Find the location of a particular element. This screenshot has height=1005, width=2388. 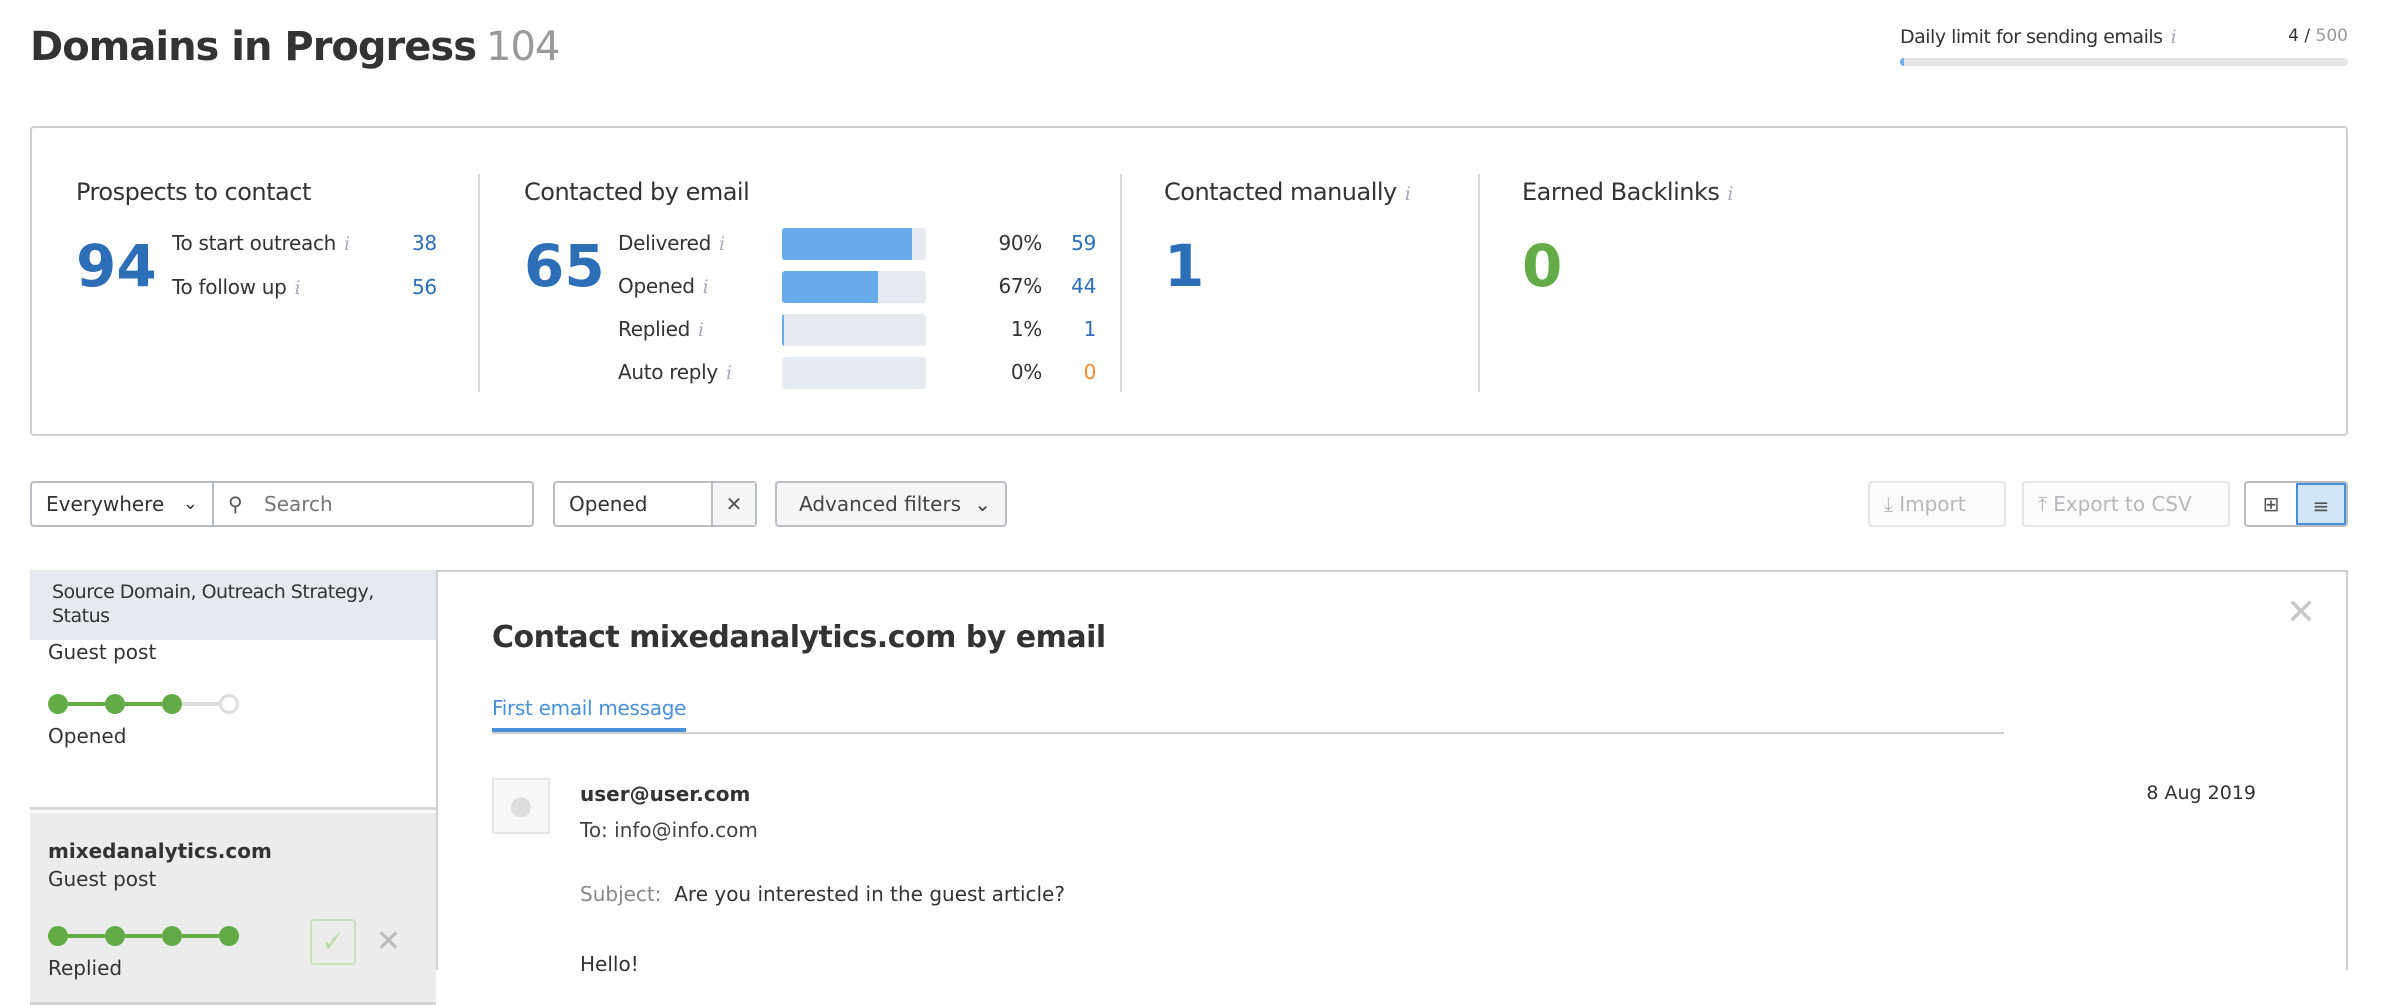

email-date: 8 Aug 2019 is located at coordinates (2201, 793).